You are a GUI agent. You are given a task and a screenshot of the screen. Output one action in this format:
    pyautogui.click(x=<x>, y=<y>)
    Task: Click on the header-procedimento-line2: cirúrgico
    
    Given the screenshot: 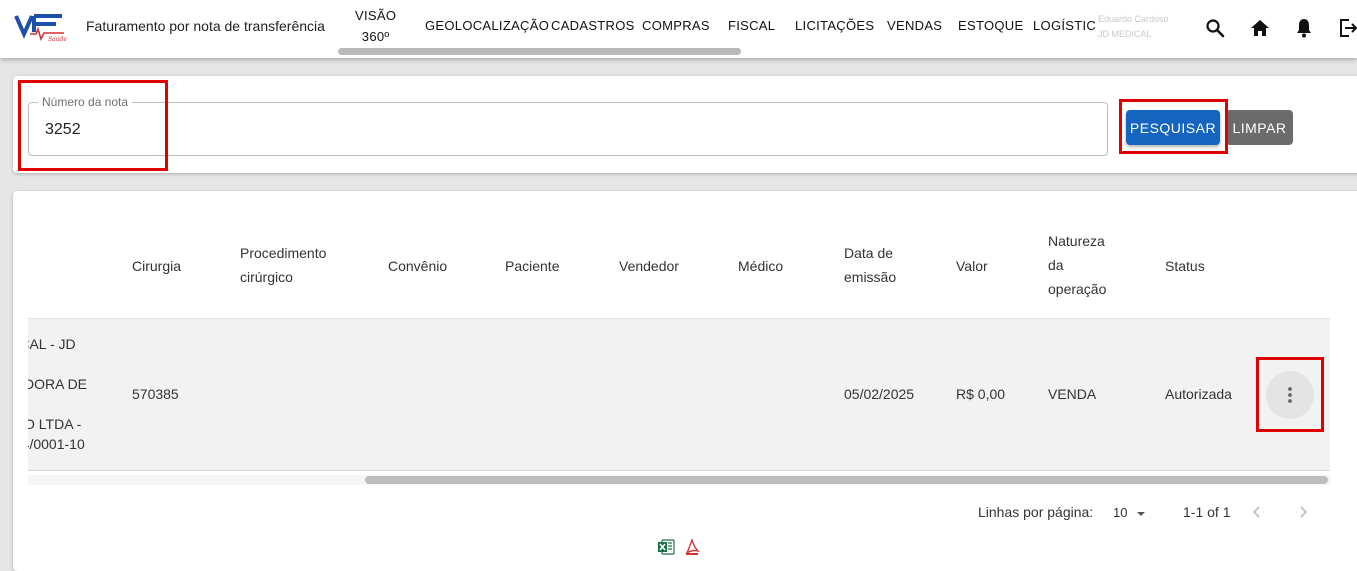 What is the action you would take?
    pyautogui.click(x=266, y=277)
    